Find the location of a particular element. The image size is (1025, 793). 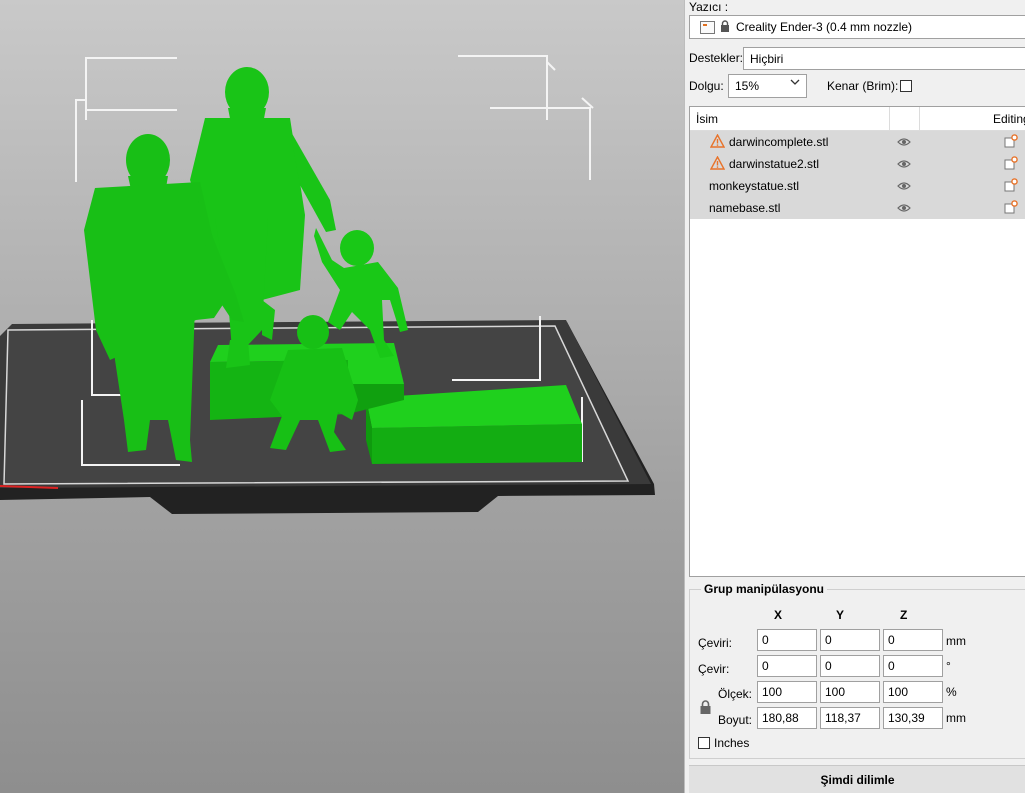

size-x-field: 180,88 is located at coordinates (787, 718).